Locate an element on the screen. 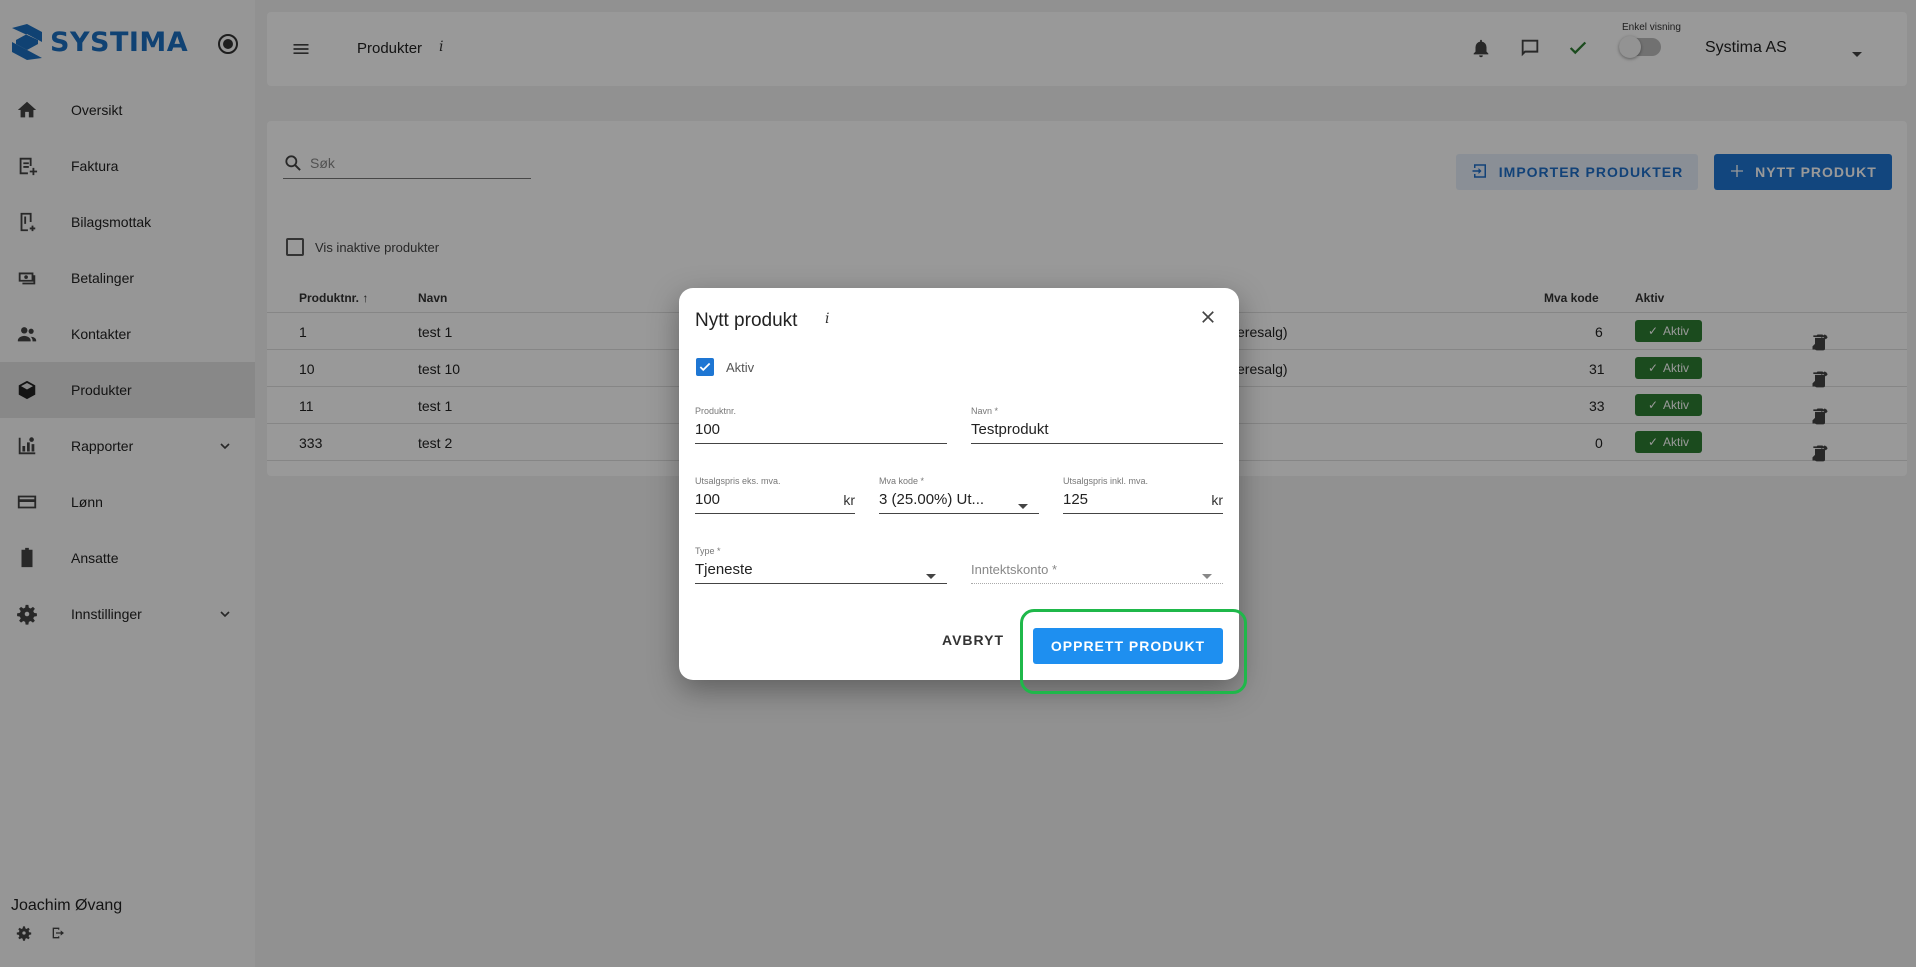  navn-field: Navn * Testprodukt is located at coordinates (1097, 425).